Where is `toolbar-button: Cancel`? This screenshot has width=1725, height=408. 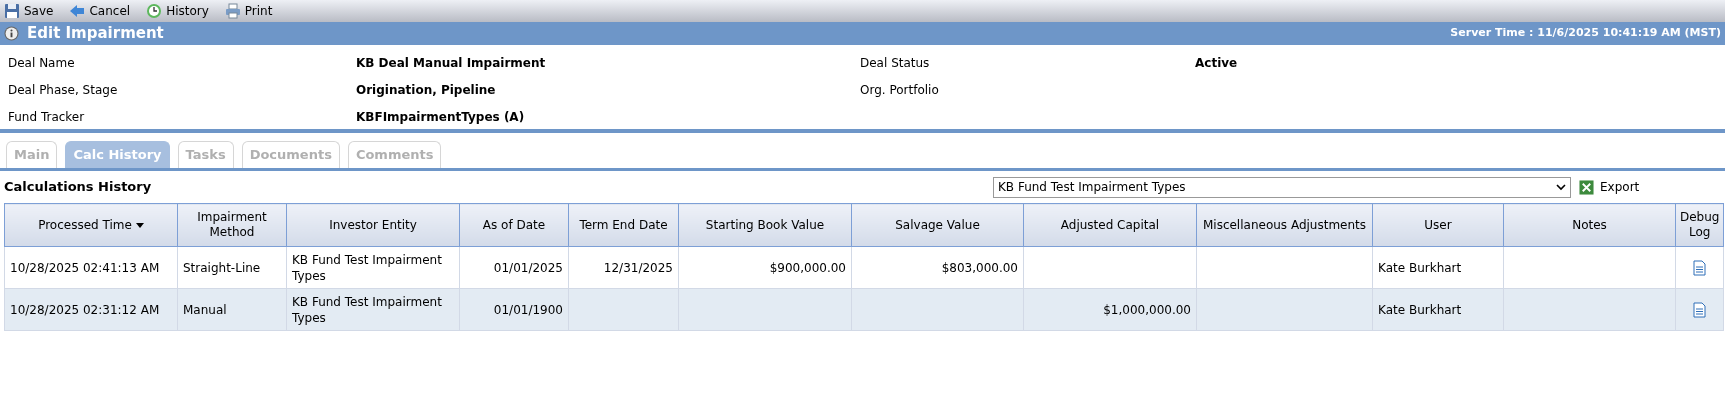
toolbar-button: Cancel is located at coordinates (100, 11).